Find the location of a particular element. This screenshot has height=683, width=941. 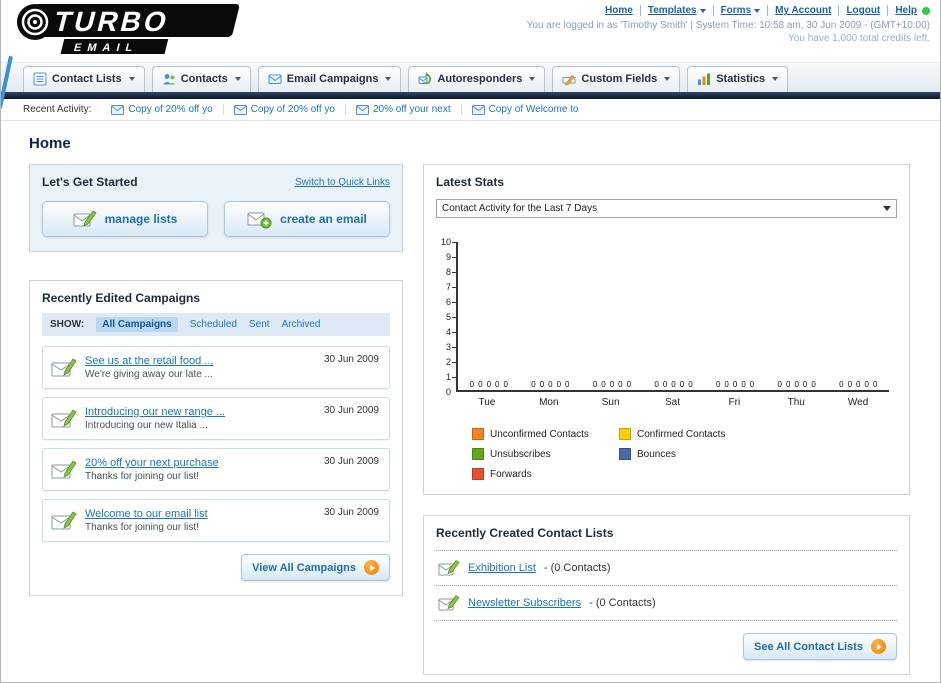

nav-link-templates: Templates is located at coordinates (677, 10).